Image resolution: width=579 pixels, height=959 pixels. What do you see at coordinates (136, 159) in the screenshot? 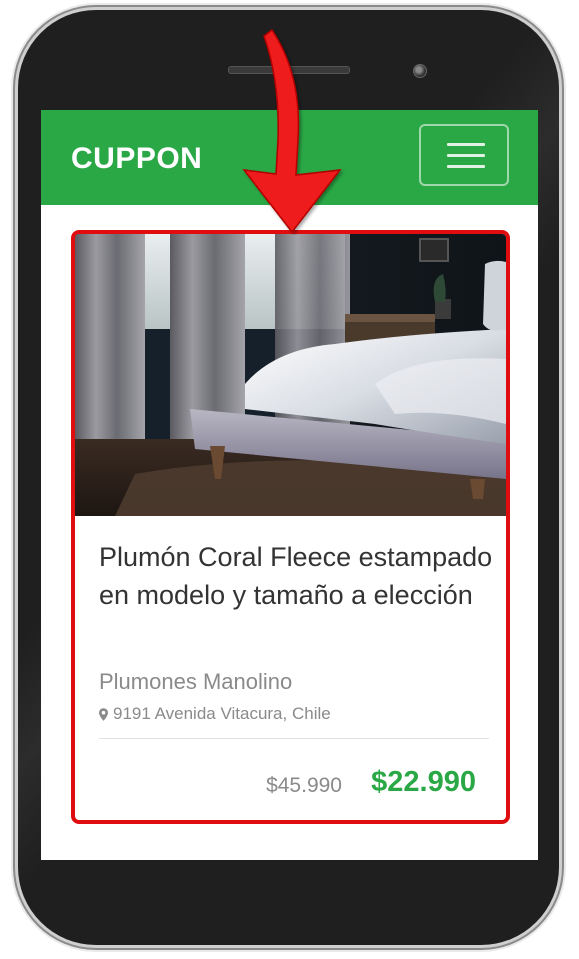
I see `brand-logo: CUPPON` at bounding box center [136, 159].